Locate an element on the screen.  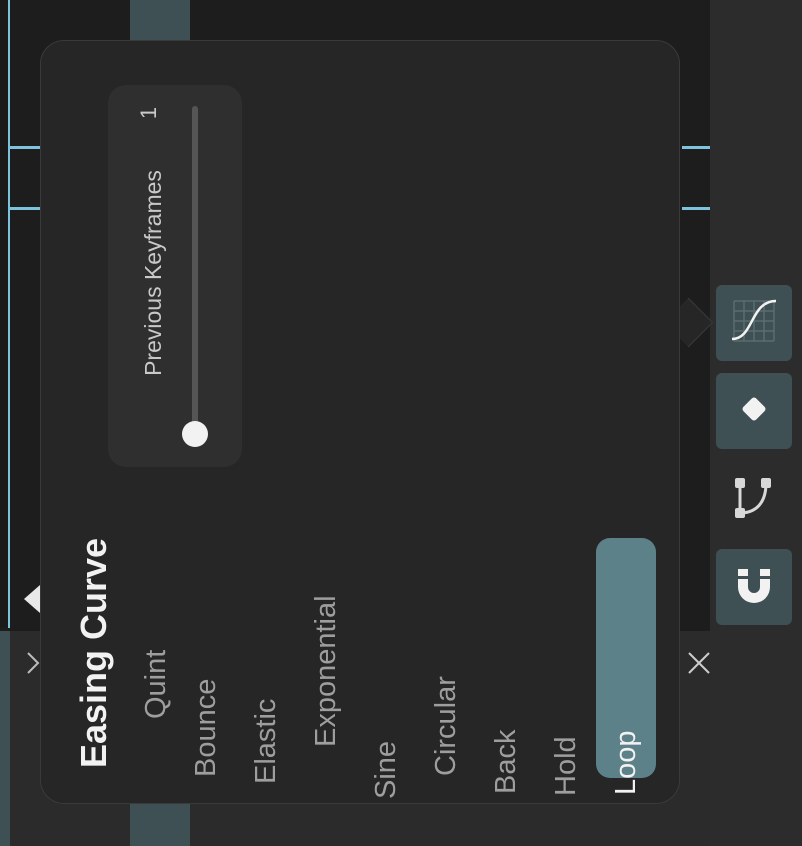
easing-curve-icon is located at coordinates (754, 323).